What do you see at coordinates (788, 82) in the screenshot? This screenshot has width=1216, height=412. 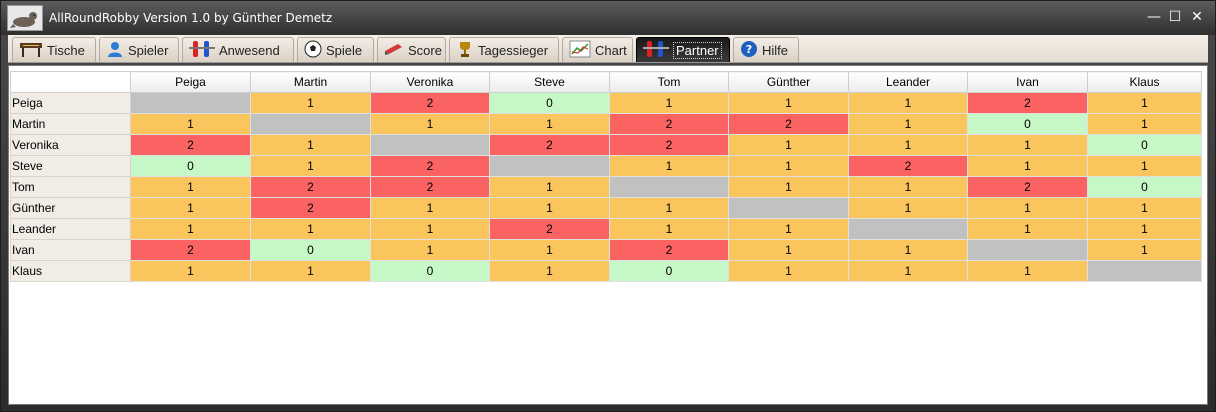 I see `column-header: Günther` at bounding box center [788, 82].